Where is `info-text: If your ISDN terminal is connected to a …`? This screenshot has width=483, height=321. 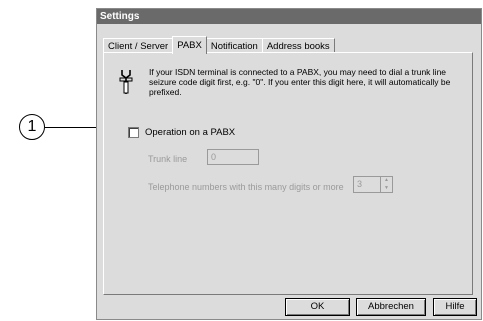 info-text: If your ISDN terminal is connected to a … is located at coordinates (300, 82).